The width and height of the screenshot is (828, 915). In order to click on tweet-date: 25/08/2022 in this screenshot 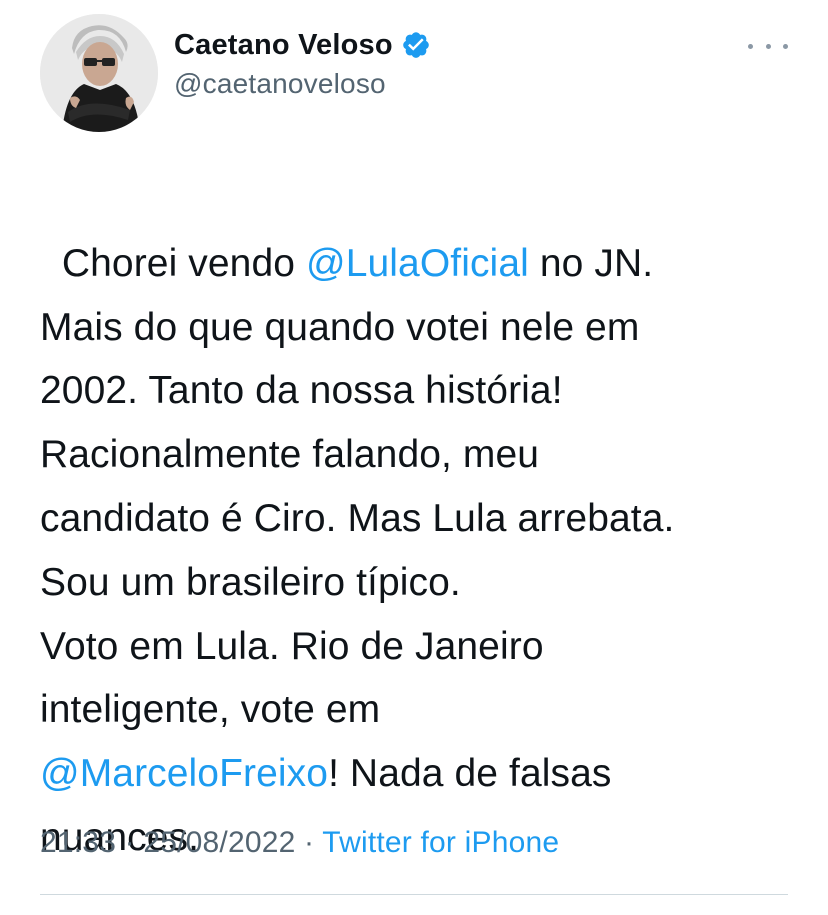, I will do `click(219, 842)`.